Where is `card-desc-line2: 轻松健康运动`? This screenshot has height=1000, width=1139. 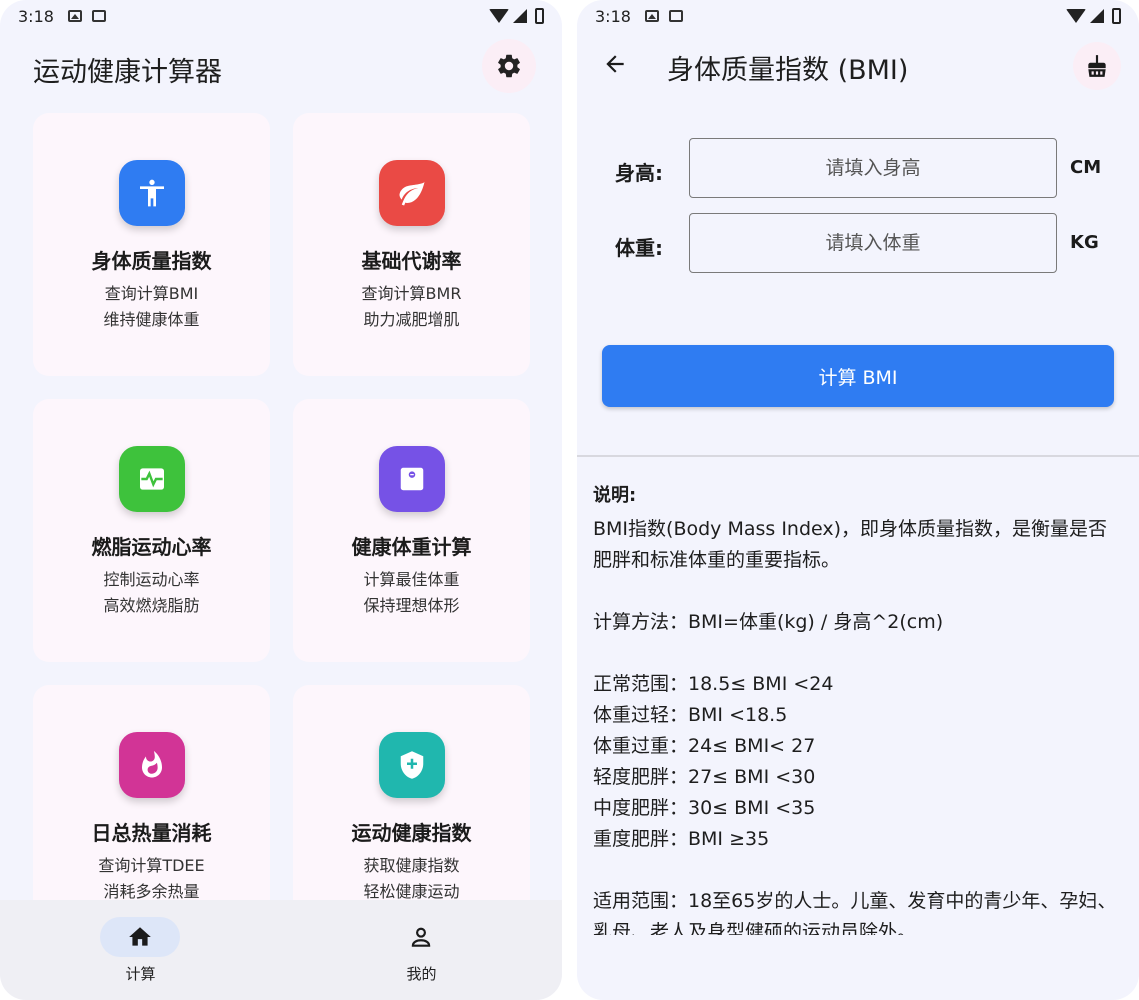 card-desc-line2: 轻松健康运动 is located at coordinates (411, 891).